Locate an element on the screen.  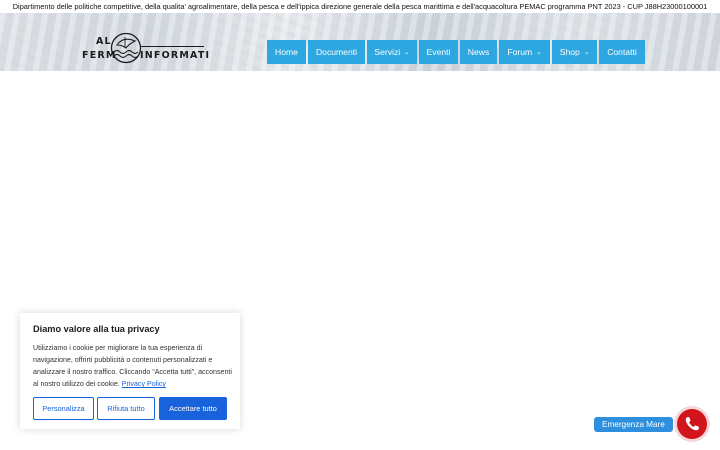
emergency-call-button is located at coordinates (692, 424).